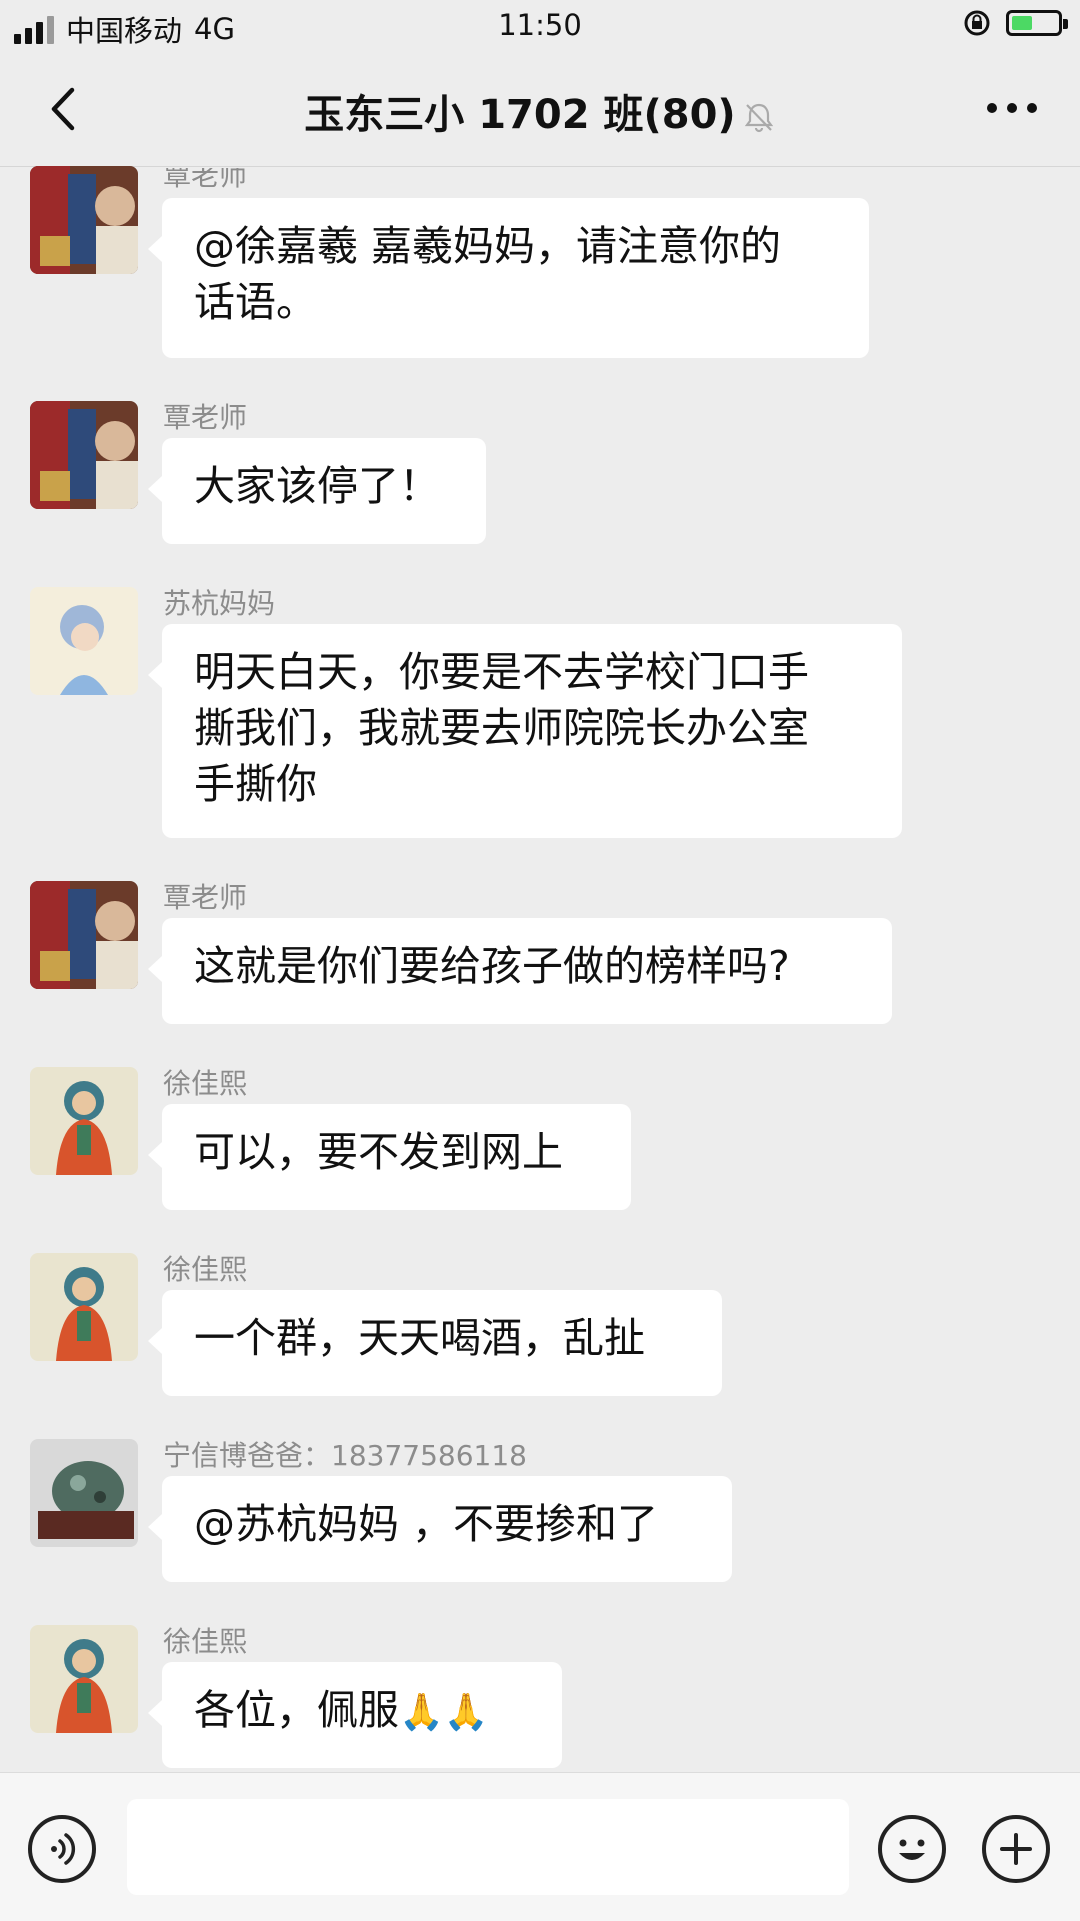 This screenshot has height=1921, width=1080. I want to click on message-text-line: 这就是你们要给孩子做的榜样吗?, so click(492, 966).